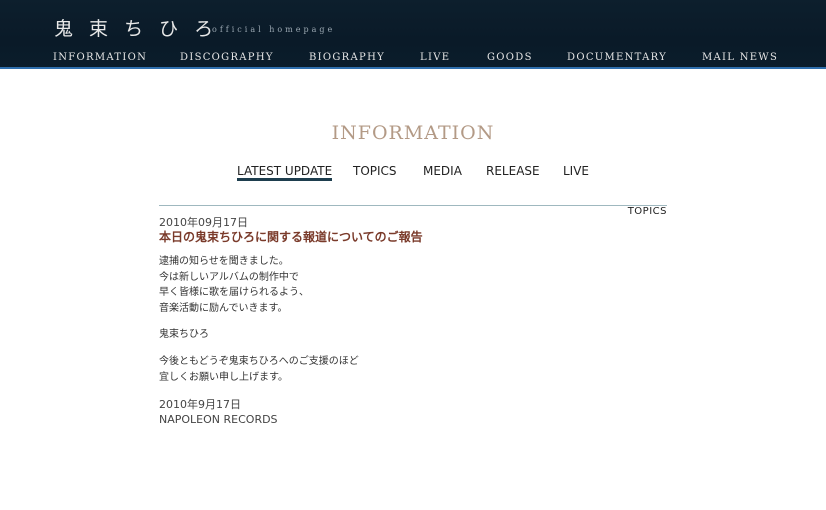 This screenshot has width=826, height=510. What do you see at coordinates (227, 57) in the screenshot?
I see `nav-discography: DISCOGRAPHY` at bounding box center [227, 57].